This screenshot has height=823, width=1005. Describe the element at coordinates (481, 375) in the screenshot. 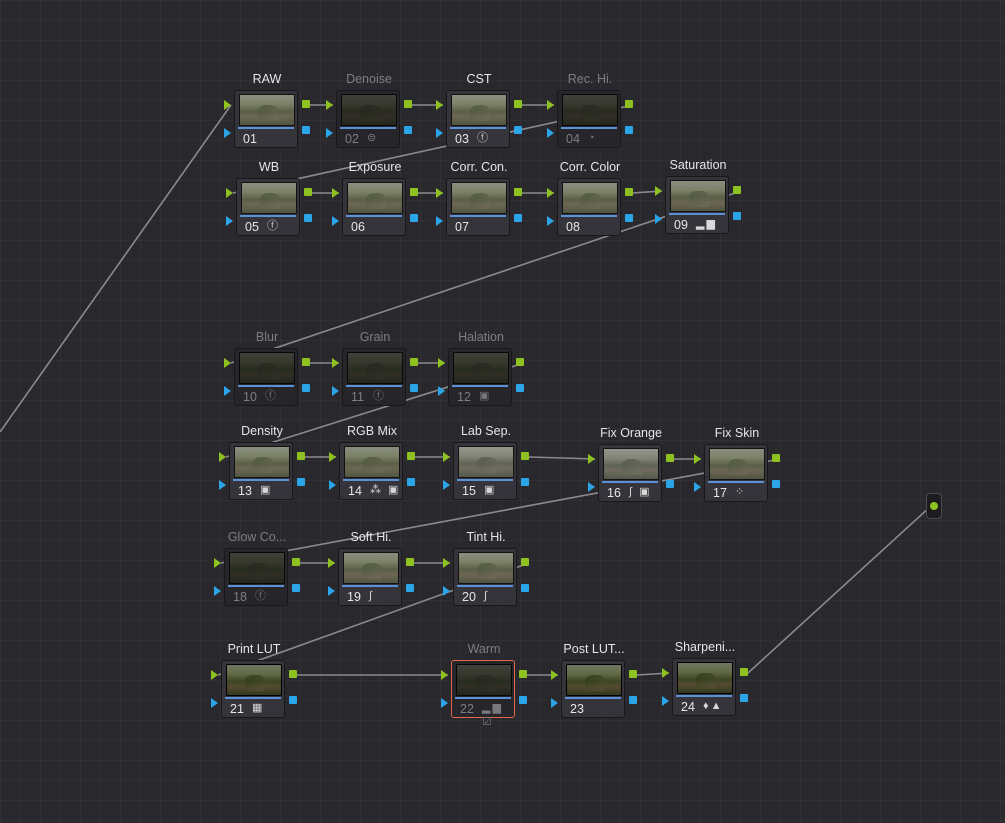

I see `node-12: Halation 12 ▣` at that location.